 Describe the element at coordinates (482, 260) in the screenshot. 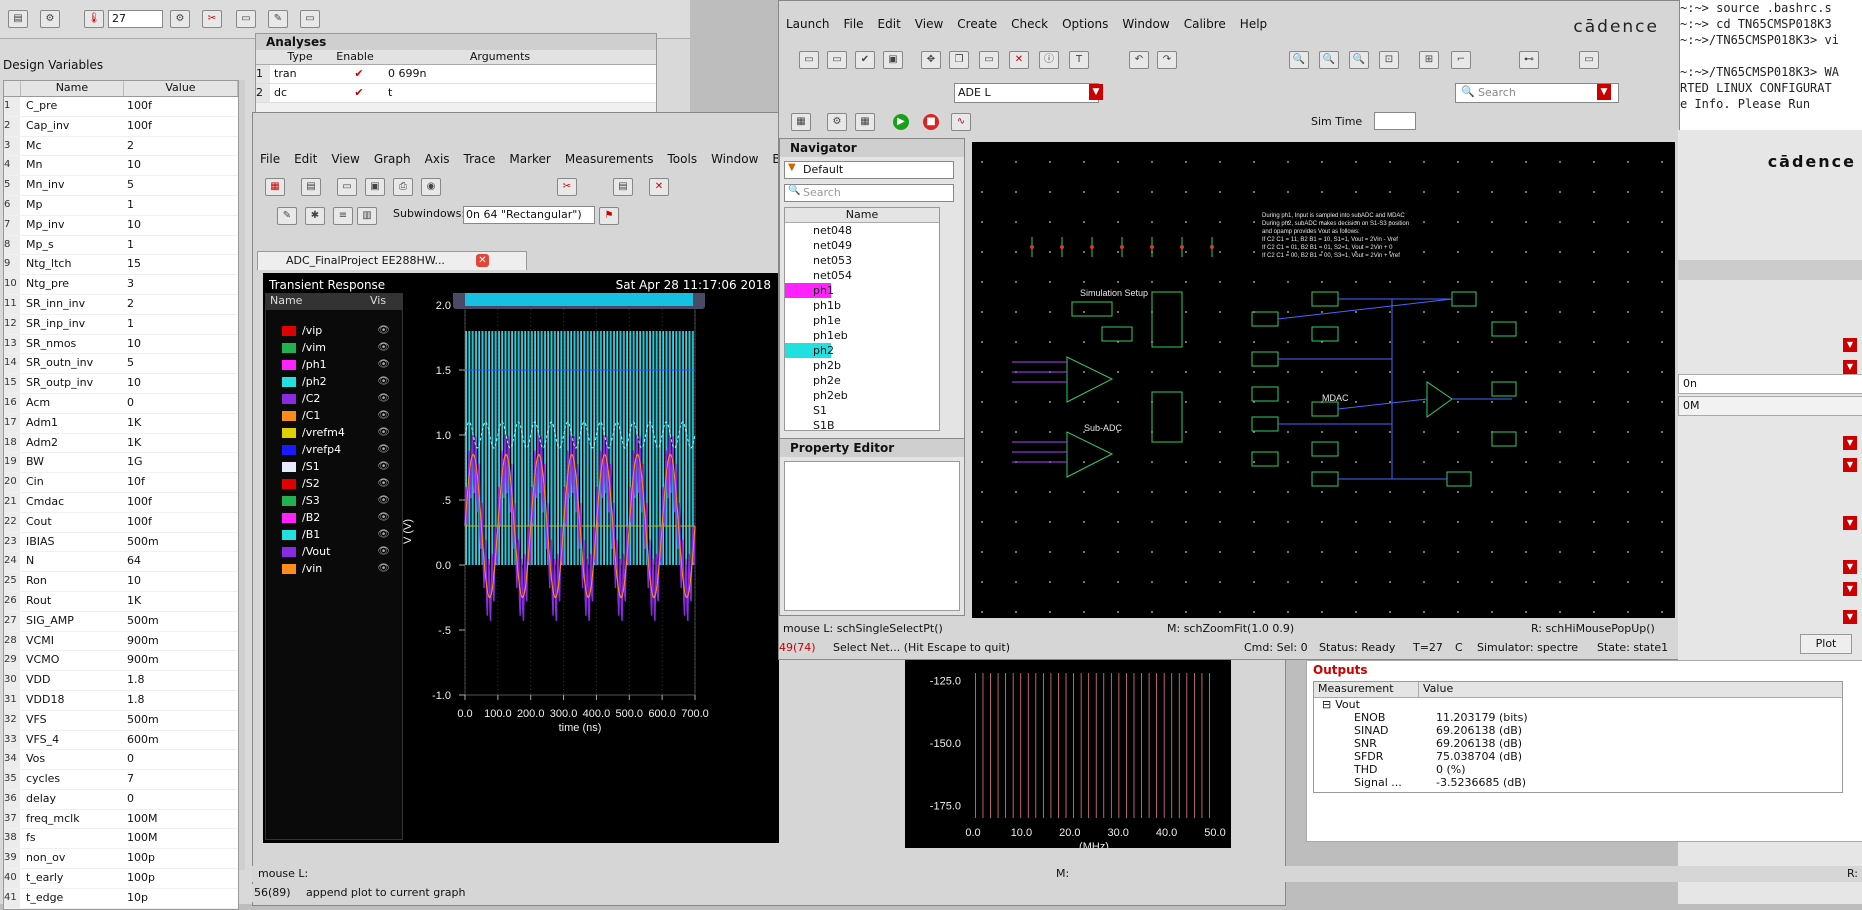

I see `close-tab-icon: ✕` at that location.